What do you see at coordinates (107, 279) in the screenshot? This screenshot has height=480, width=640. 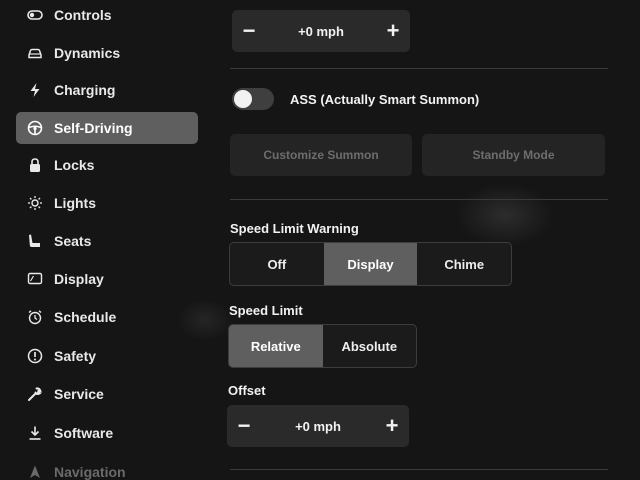 I see `sidebar-item-display: Display` at bounding box center [107, 279].